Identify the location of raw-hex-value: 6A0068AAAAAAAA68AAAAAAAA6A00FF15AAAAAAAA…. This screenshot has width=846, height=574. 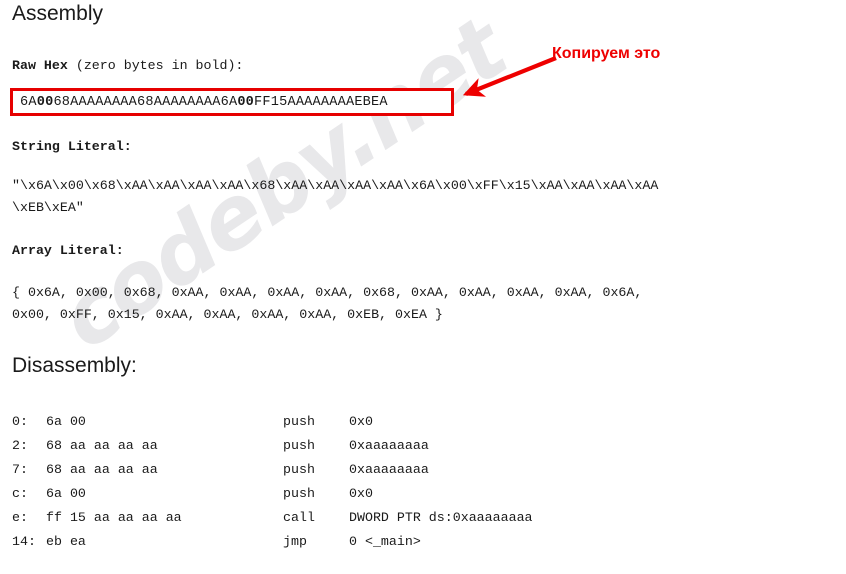
(204, 102).